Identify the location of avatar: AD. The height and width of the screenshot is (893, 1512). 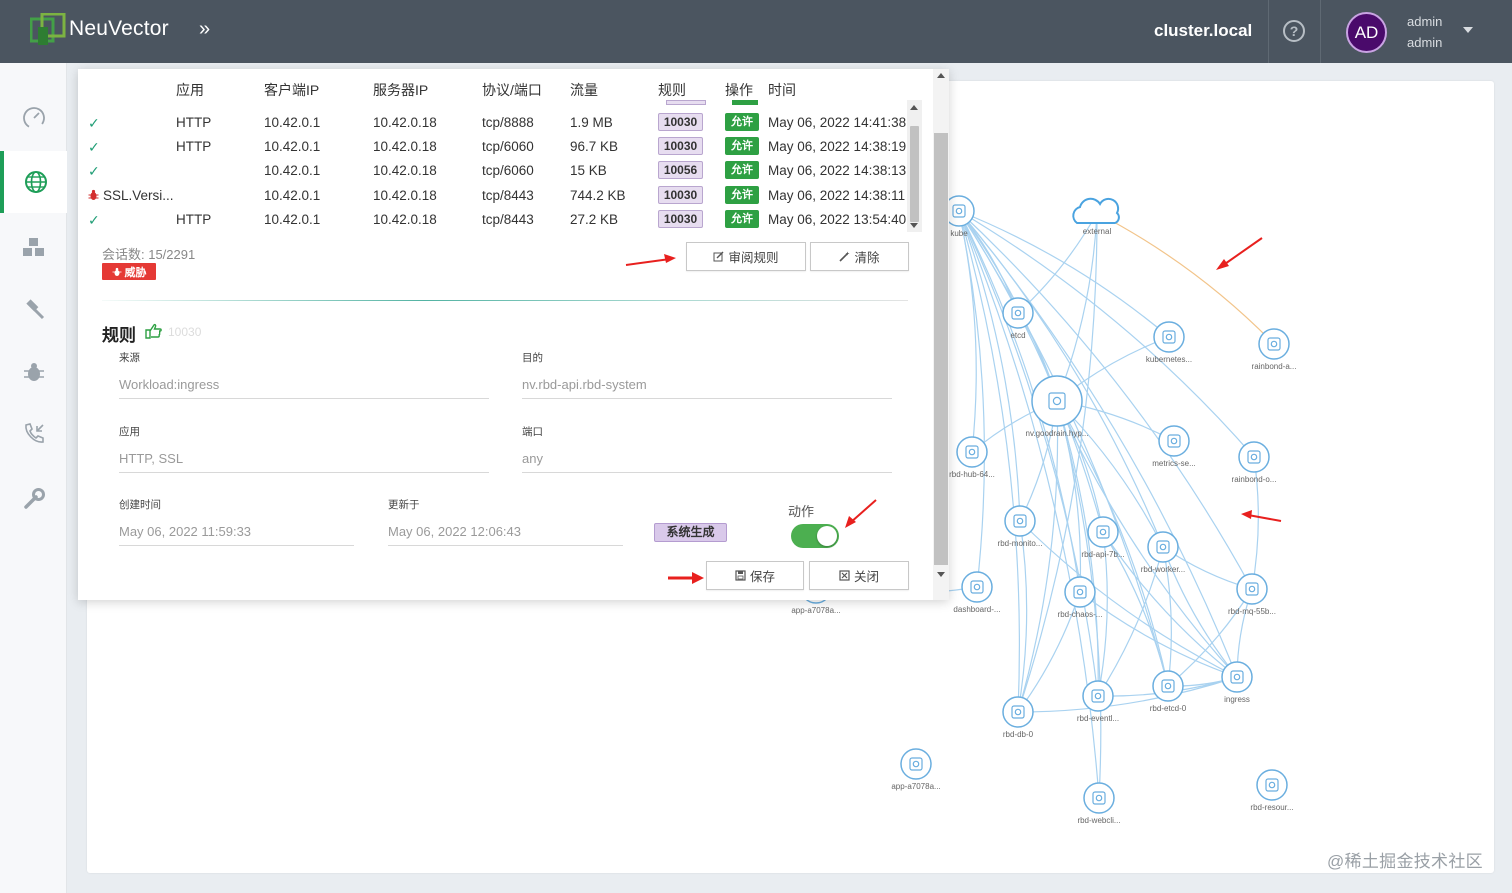
(1366, 32).